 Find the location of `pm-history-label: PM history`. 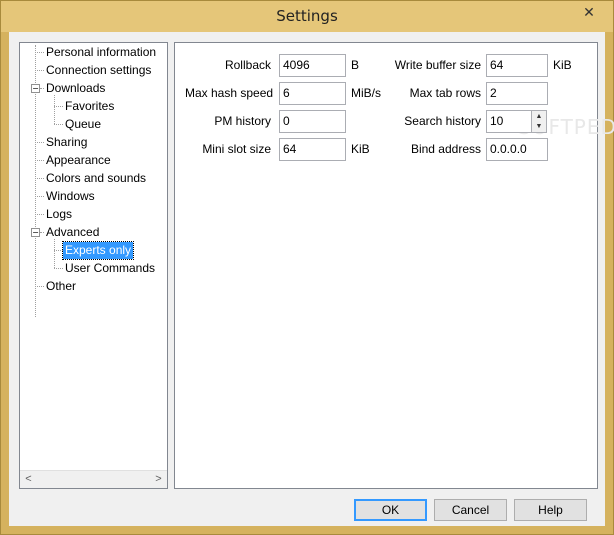

pm-history-label: PM history is located at coordinates (242, 121).